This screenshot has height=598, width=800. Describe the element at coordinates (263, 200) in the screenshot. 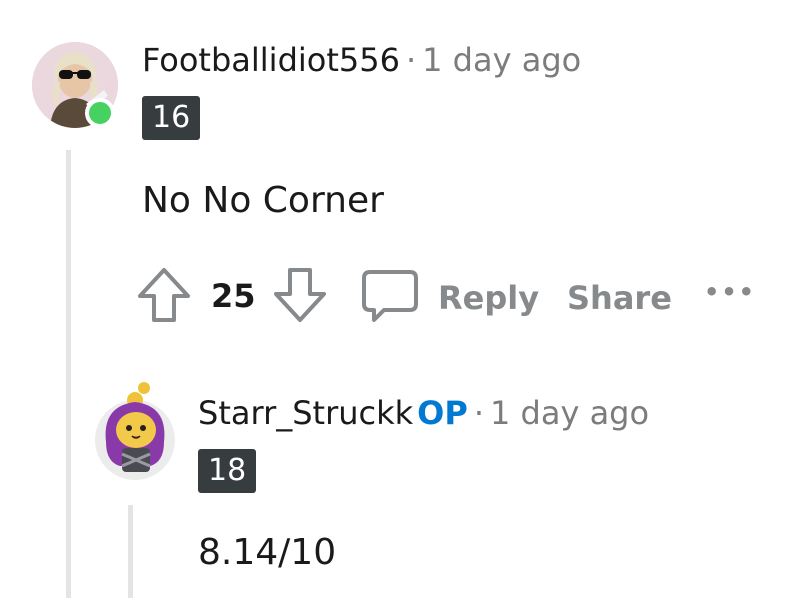

I see `comment-body: No No Corner` at that location.